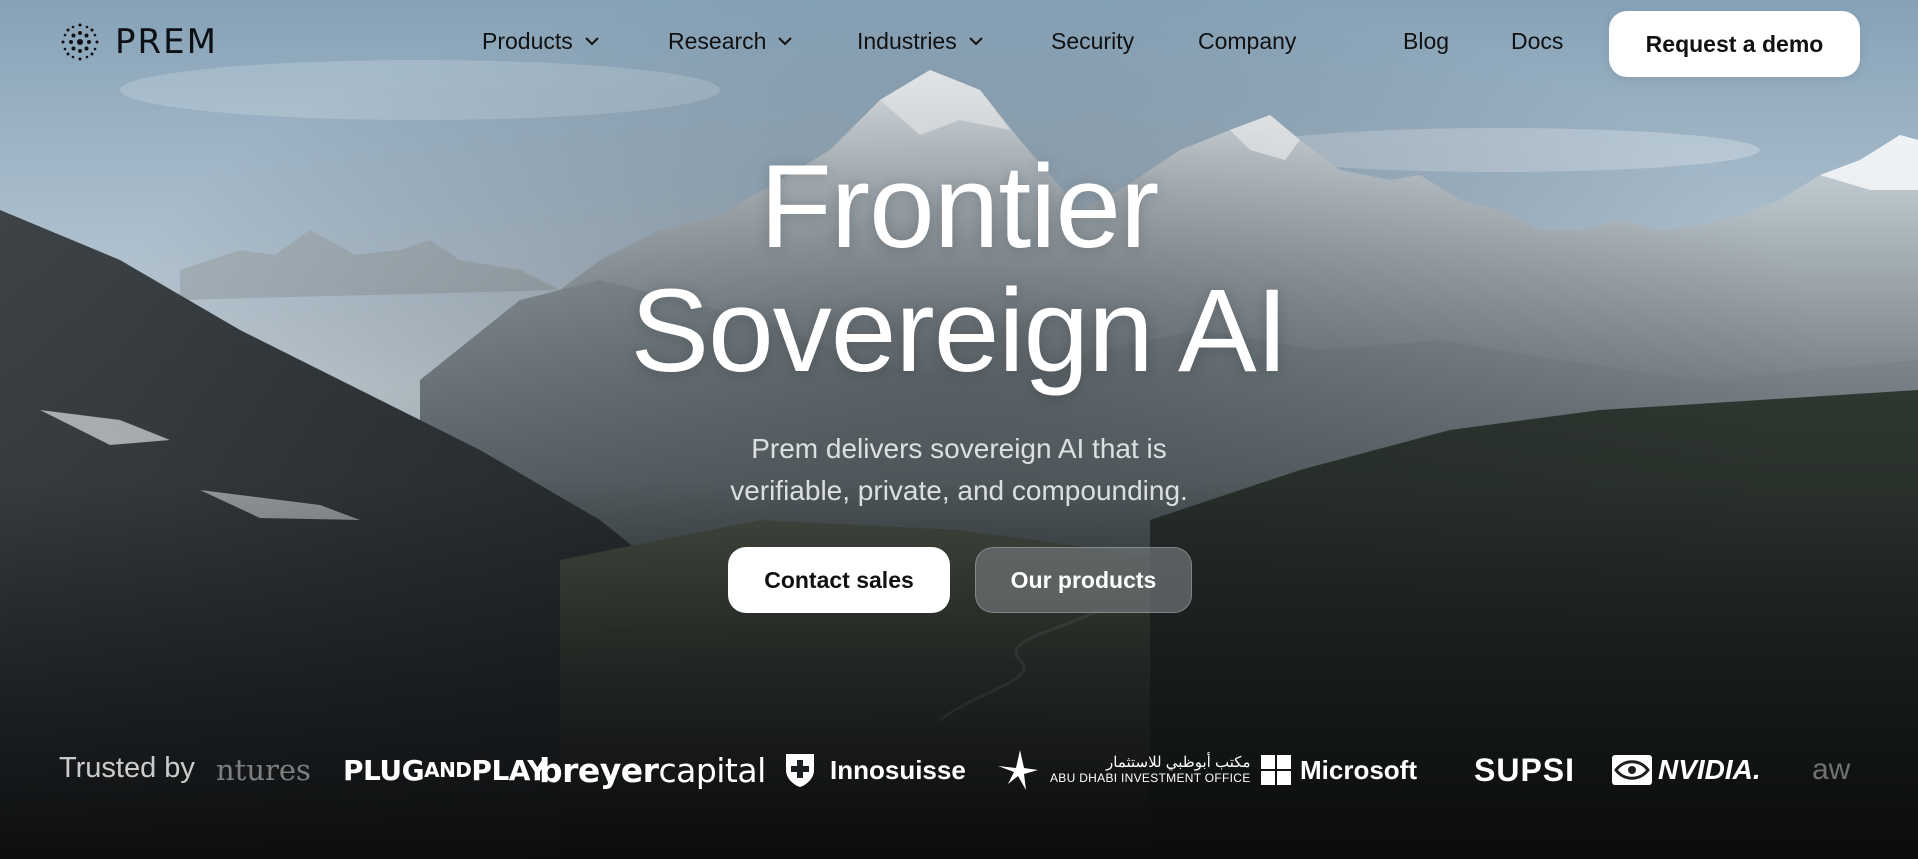 This screenshot has width=1918, height=859. What do you see at coordinates (959, 448) in the screenshot?
I see `hero-subtitle-line-1: Prem delivers sovereign AI that is` at bounding box center [959, 448].